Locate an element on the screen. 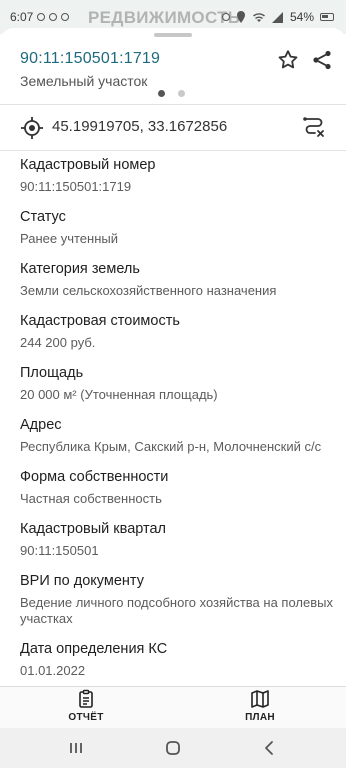 The height and width of the screenshot is (768, 346). field-label: Адрес is located at coordinates (41, 425).